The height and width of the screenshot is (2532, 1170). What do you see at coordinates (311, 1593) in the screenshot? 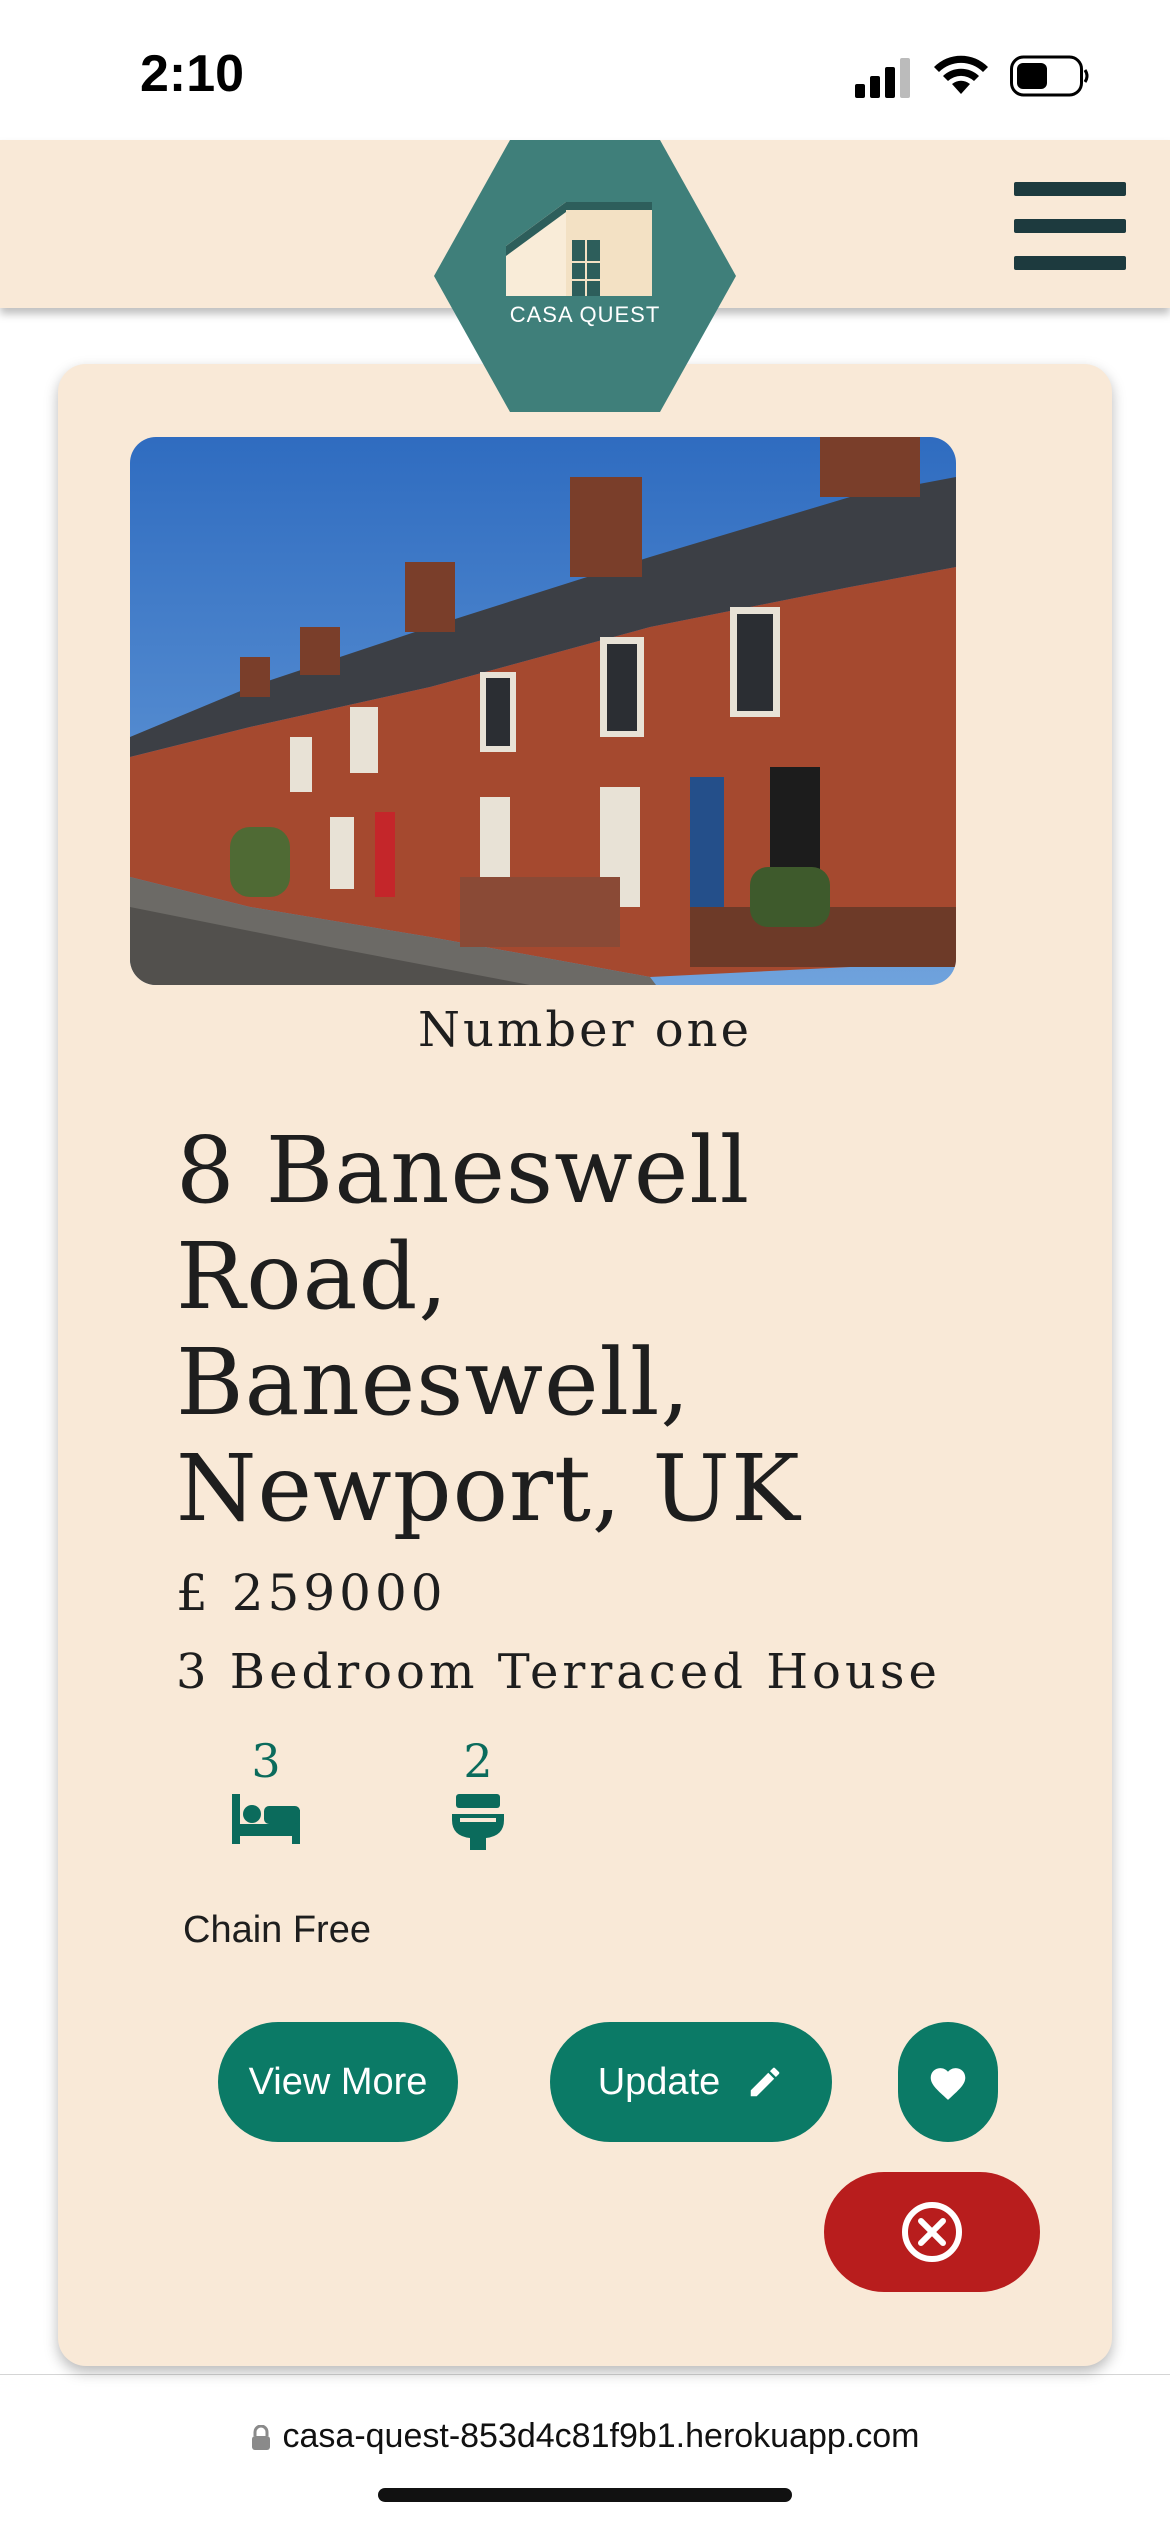
I see `property-price: £ 259000` at bounding box center [311, 1593].